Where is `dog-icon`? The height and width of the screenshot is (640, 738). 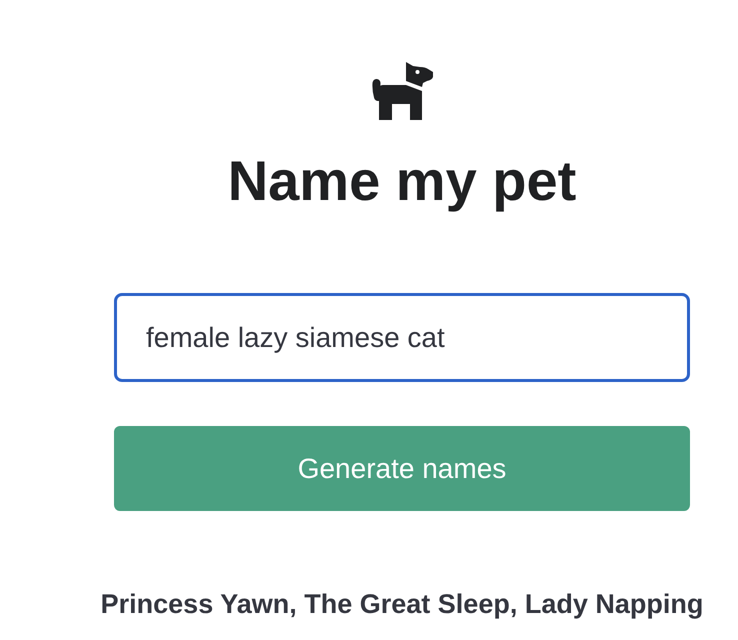 dog-icon is located at coordinates (402, 91).